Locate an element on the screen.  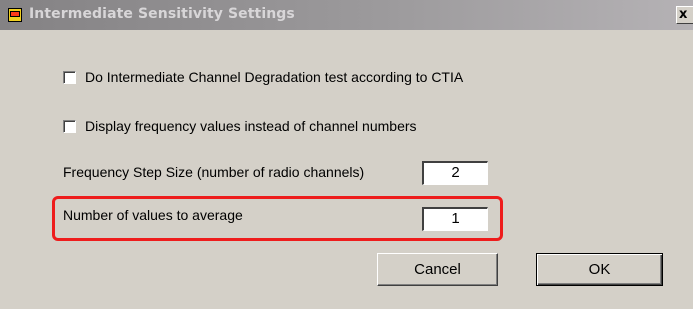
close-button: x is located at coordinates (684, 15).